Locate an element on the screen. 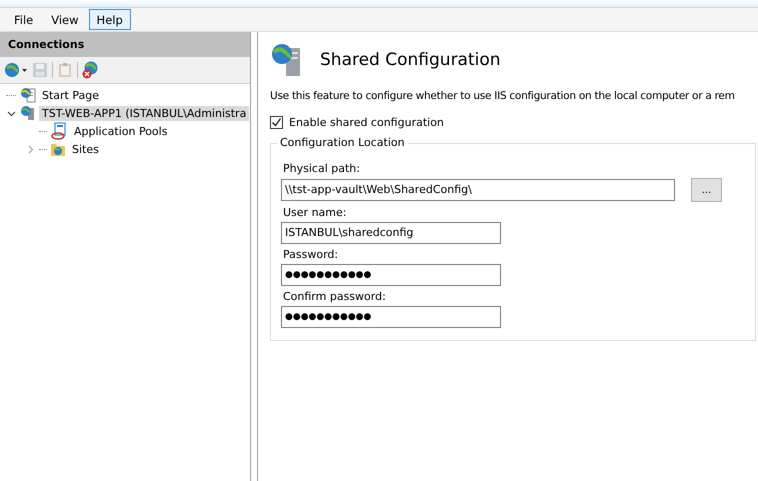 This screenshot has width=758, height=481. globe-dropdown-icon is located at coordinates (16, 70).